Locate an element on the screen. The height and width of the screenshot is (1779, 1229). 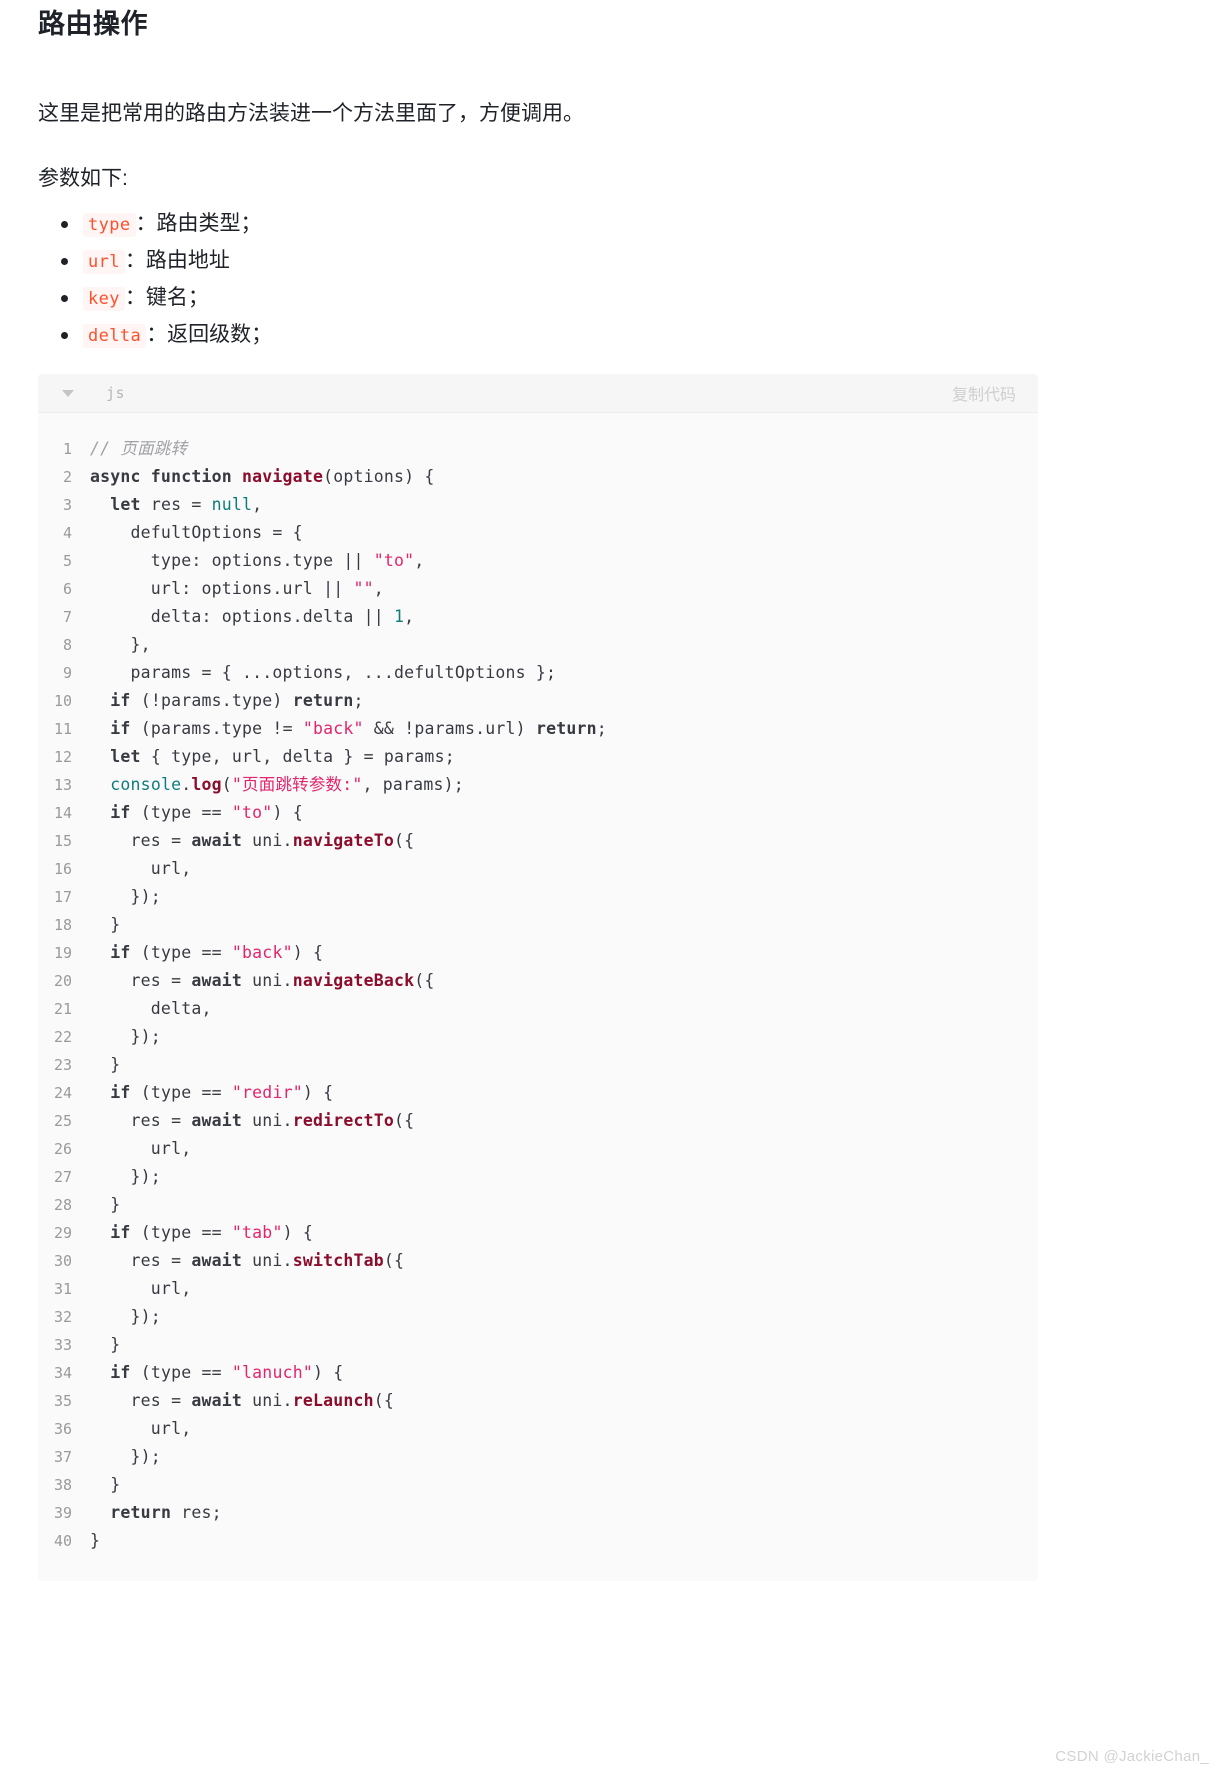
token-pln: }, is located at coordinates (120, 644).